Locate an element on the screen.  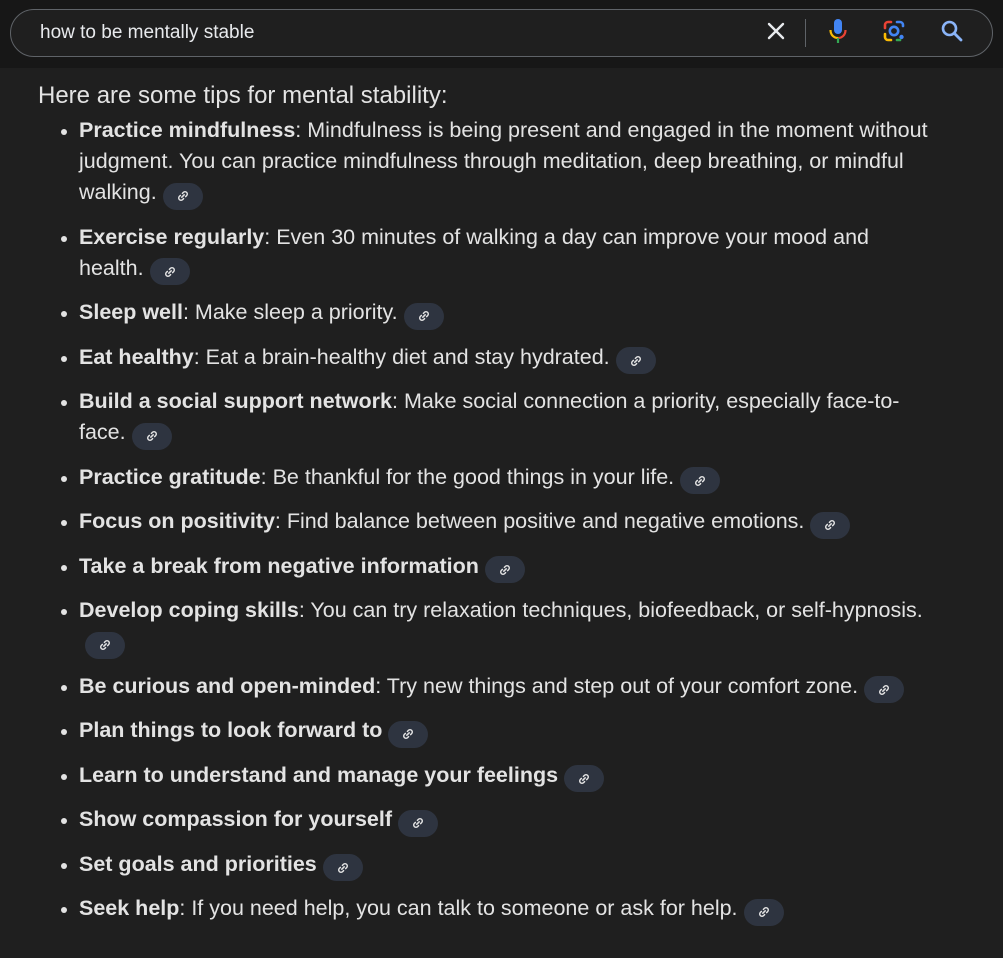
tip-title: Take a break from negative information is located at coordinates (279, 565).